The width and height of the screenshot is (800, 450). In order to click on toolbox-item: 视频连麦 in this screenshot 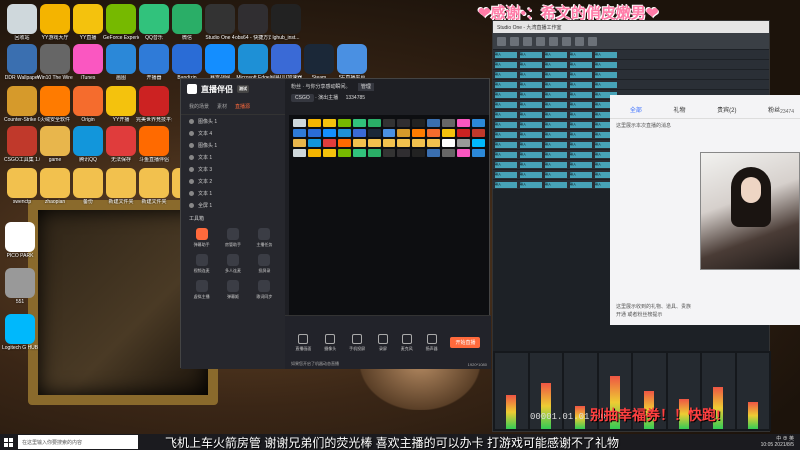, I will do `click(201, 264)`.